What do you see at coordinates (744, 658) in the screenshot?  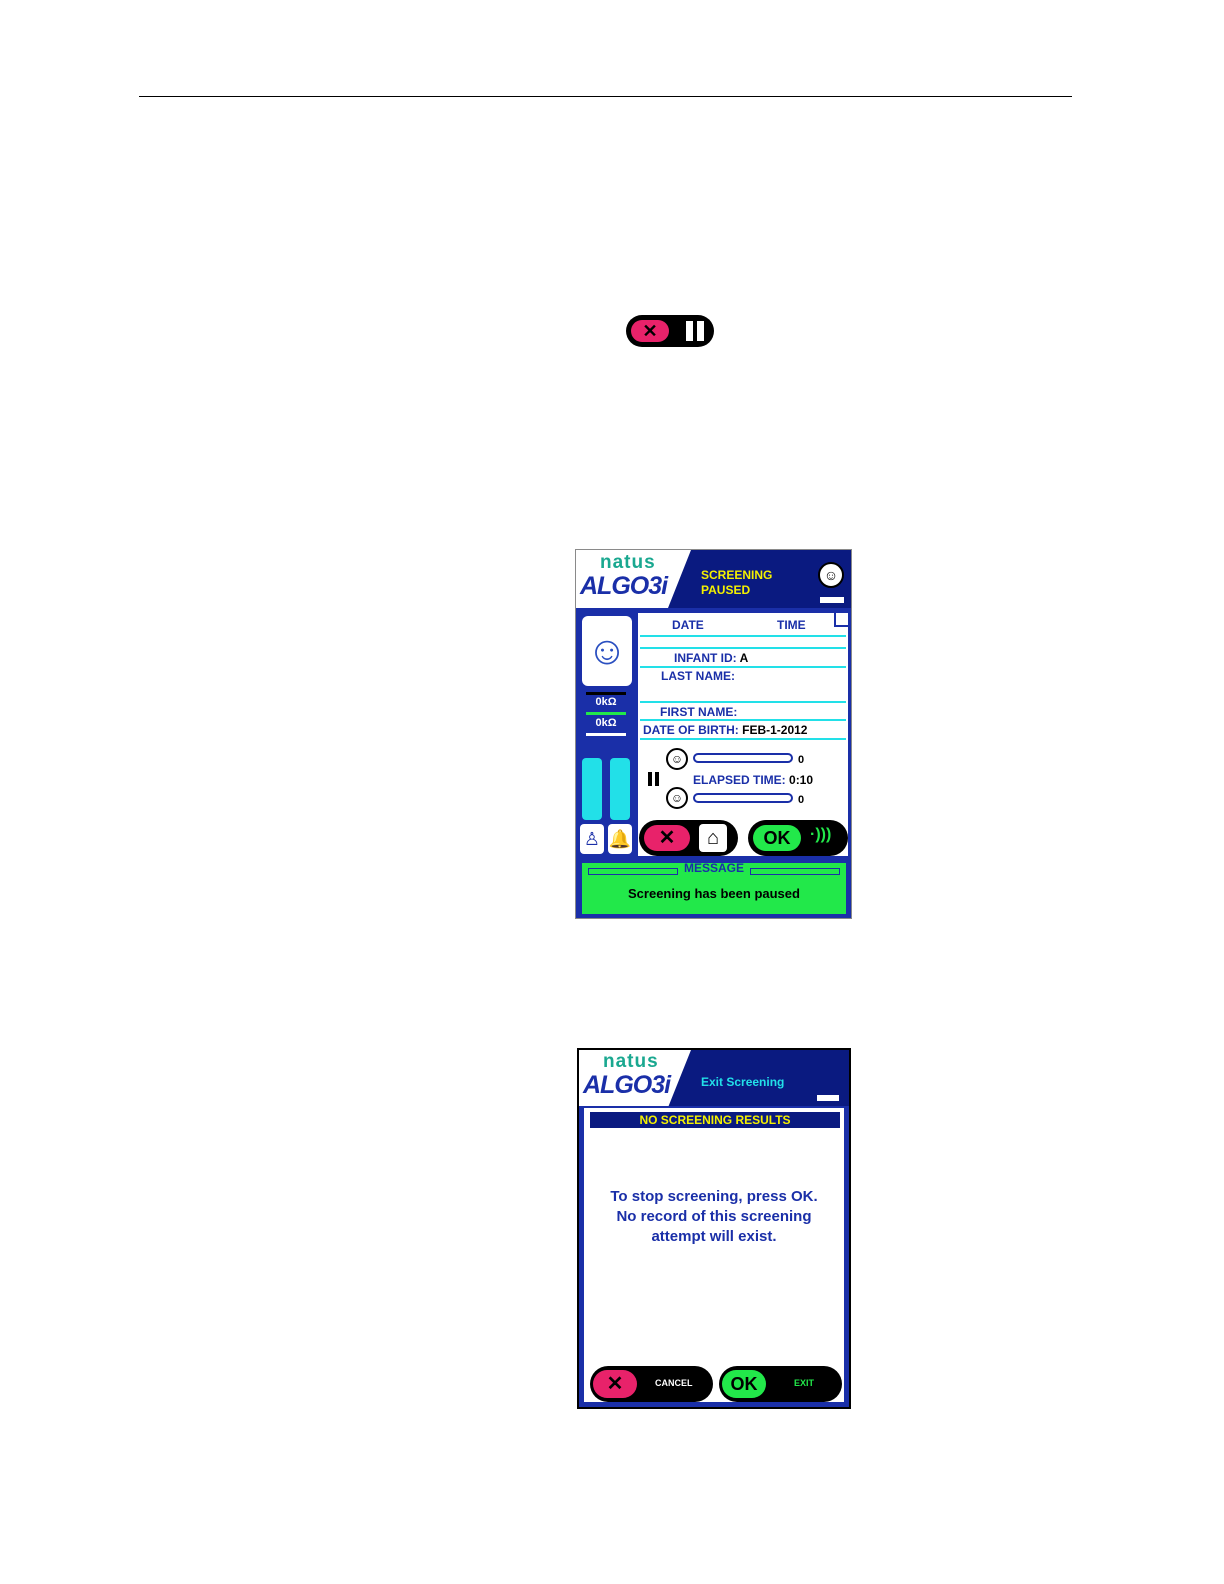 I see `infant-id-value: A` at bounding box center [744, 658].